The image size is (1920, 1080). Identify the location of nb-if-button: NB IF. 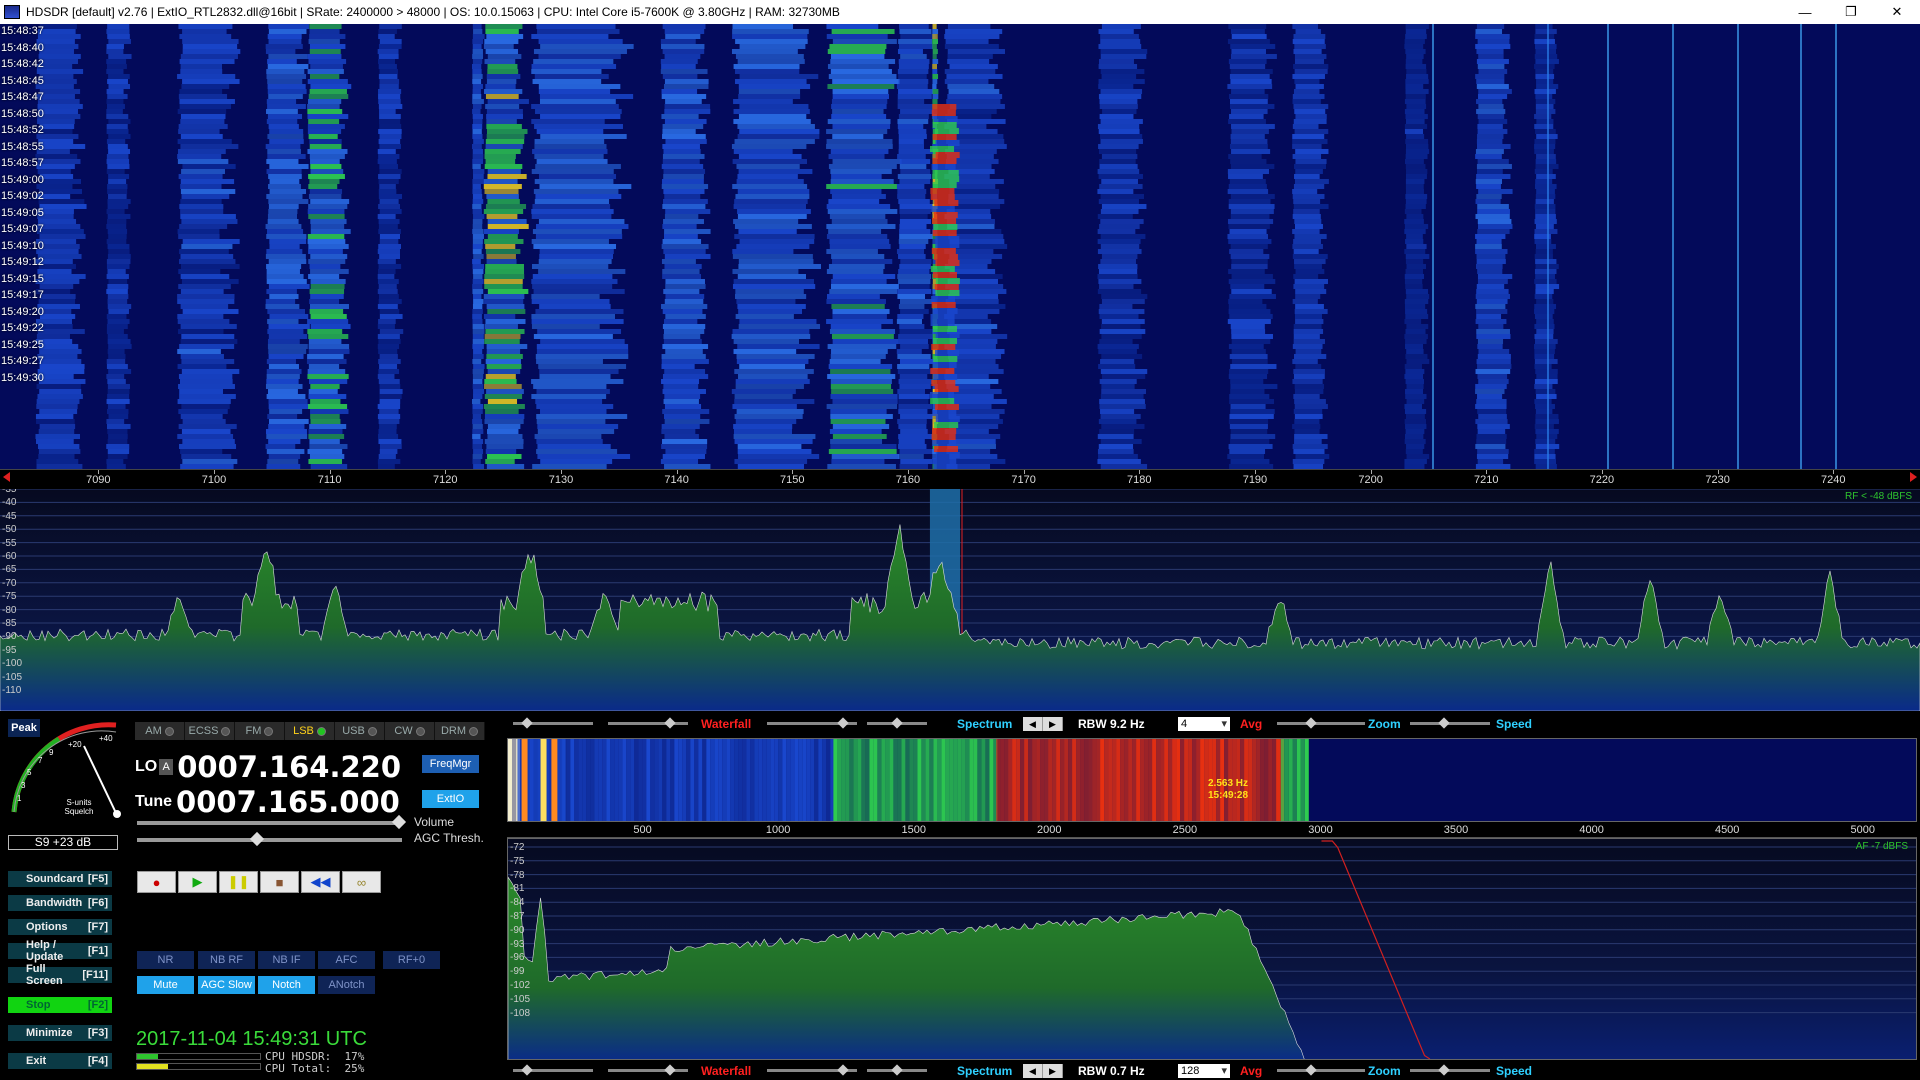
(286, 960).